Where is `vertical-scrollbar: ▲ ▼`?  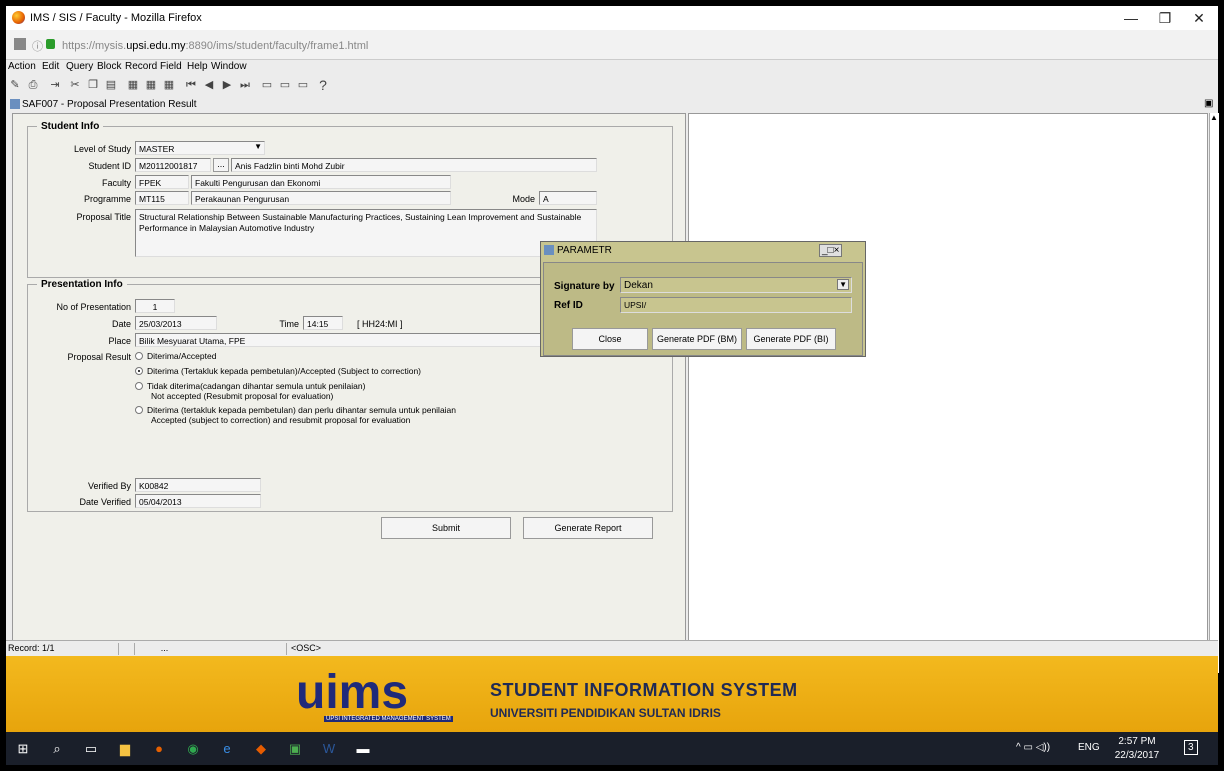
vertical-scrollbar: ▲ ▼ is located at coordinates (1214, 393).